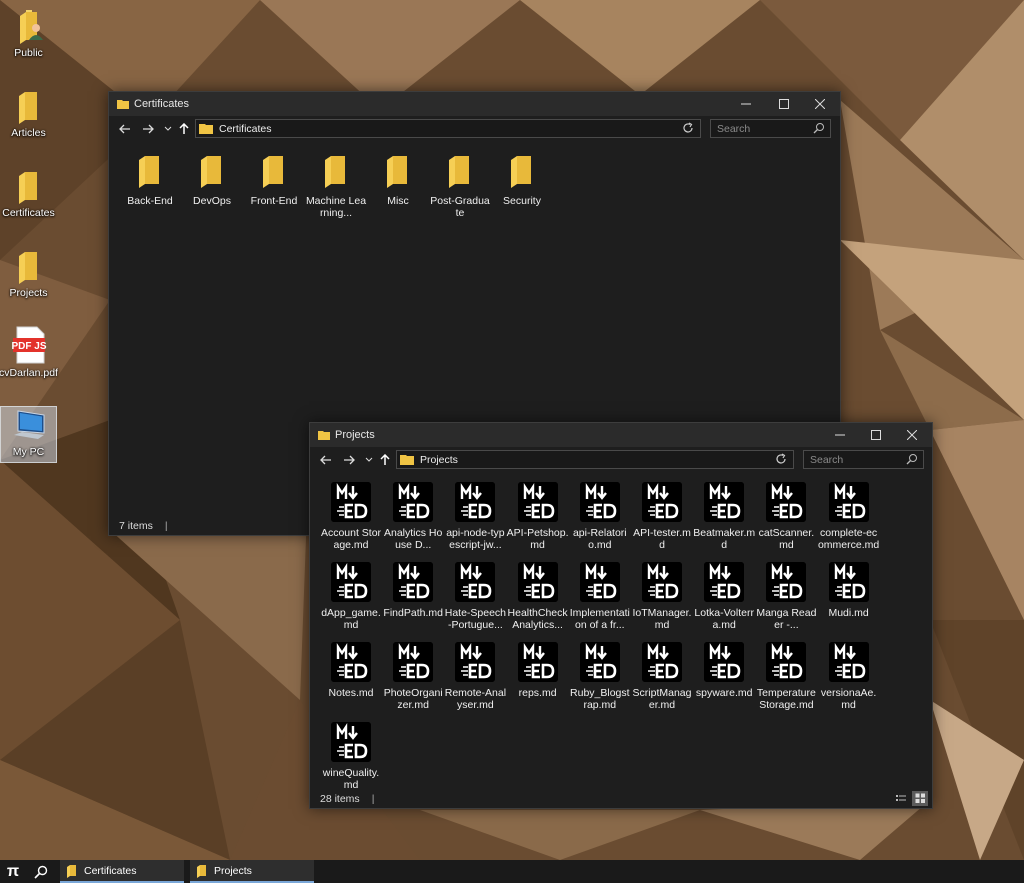  I want to click on navigation-bar: Certificates, so click(474, 129).